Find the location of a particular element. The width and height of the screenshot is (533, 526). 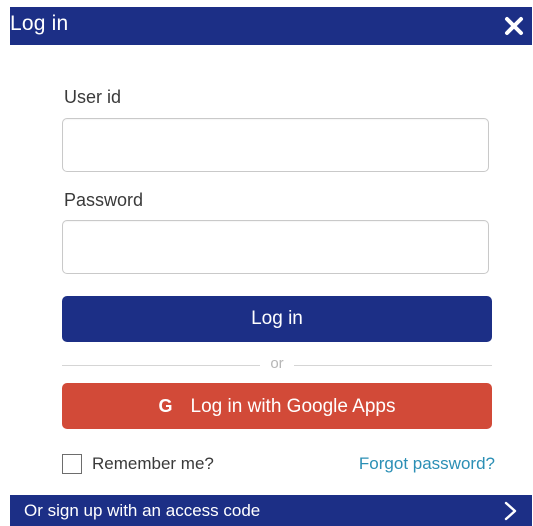

google-login-button: G Log in with Google Apps is located at coordinates (277, 406).